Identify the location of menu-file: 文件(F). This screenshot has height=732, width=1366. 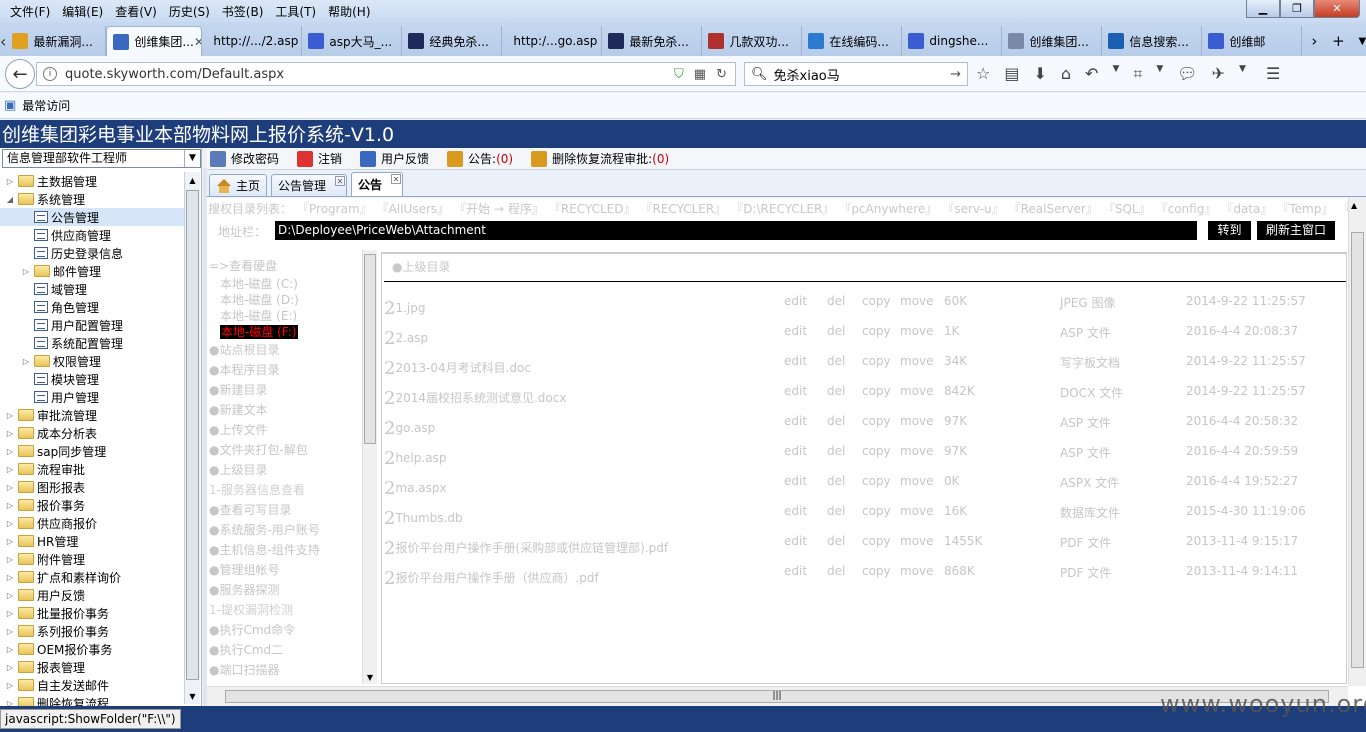
(30, 11).